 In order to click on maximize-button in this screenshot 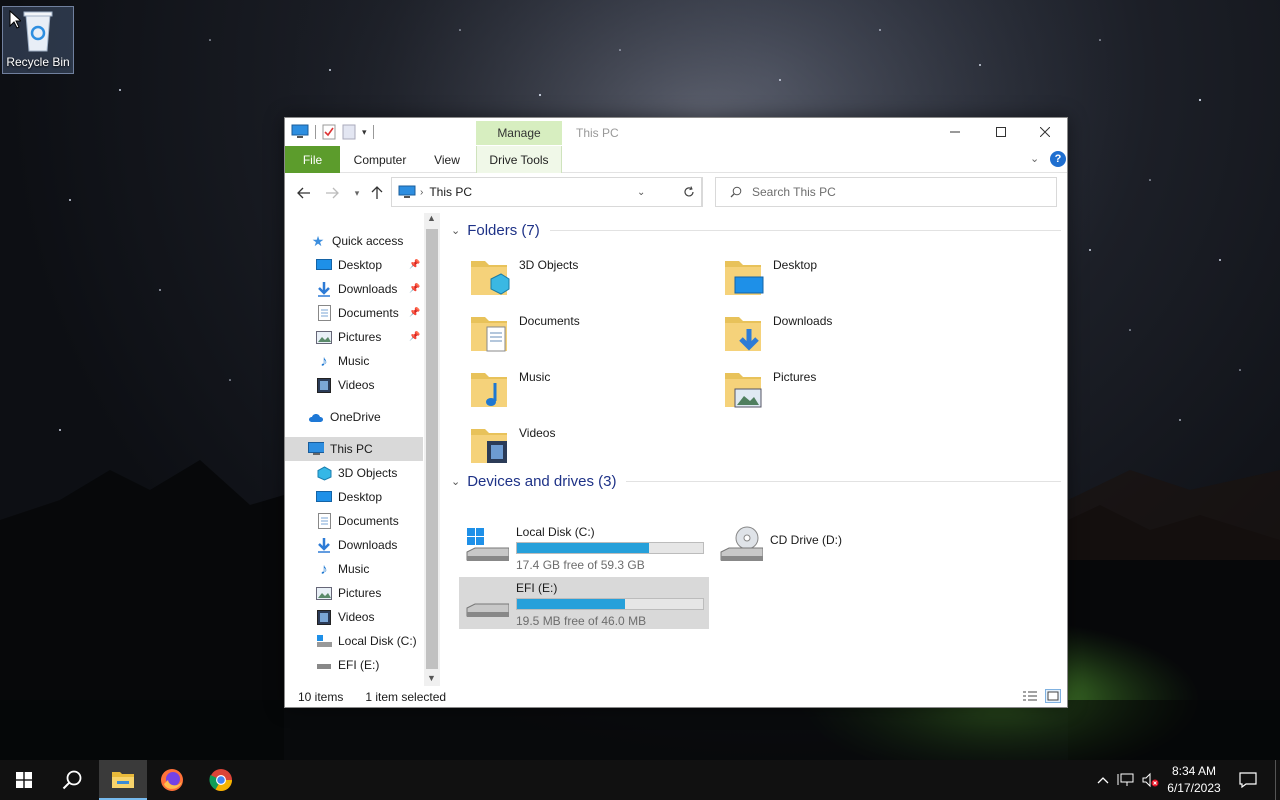, I will do `click(1001, 132)`.